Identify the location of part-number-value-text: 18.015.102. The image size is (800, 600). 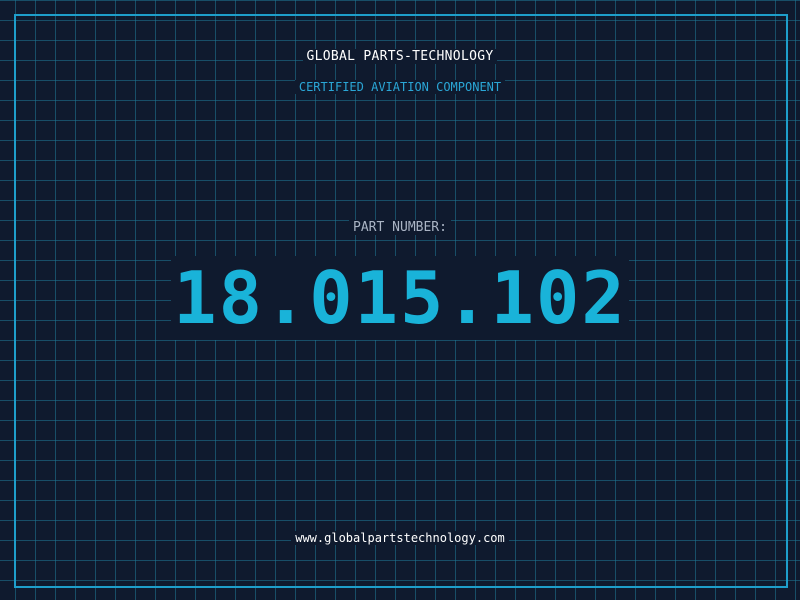
(400, 298).